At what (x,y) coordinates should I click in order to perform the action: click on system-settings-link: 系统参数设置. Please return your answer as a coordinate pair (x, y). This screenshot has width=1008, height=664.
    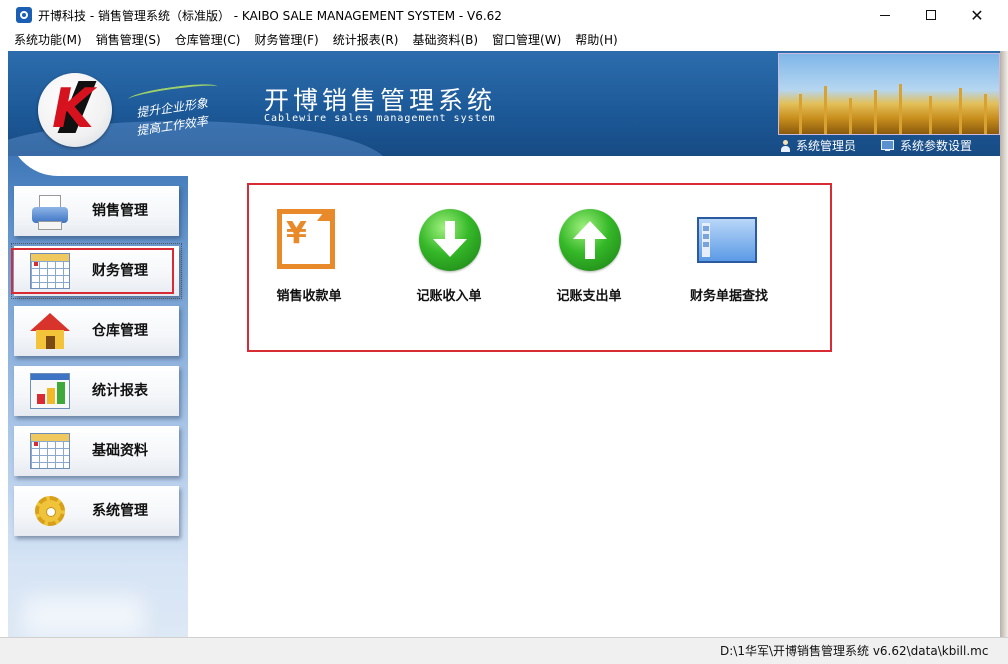
    Looking at the image, I should click on (926, 145).